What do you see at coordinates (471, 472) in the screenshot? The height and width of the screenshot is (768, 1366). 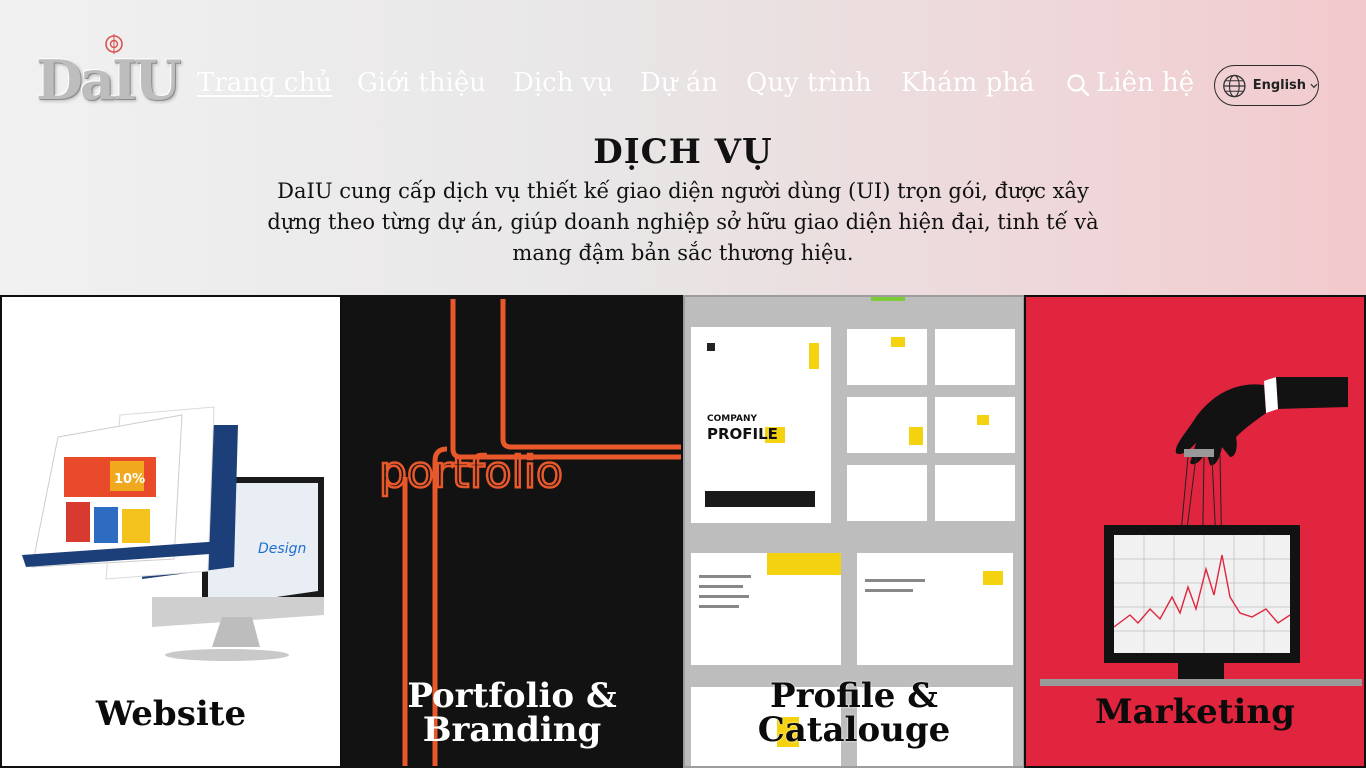 I see `svg-text: portfolio` at bounding box center [471, 472].